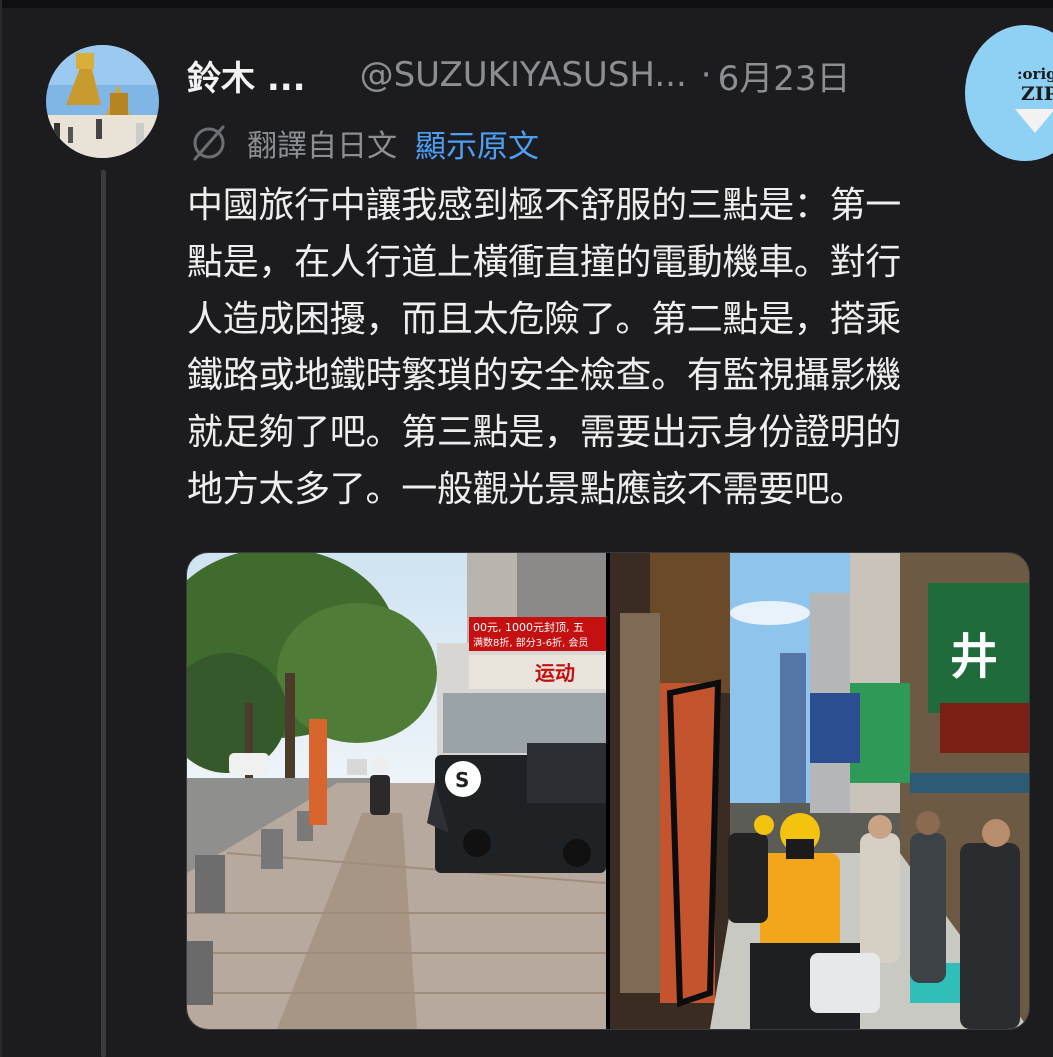 This screenshot has width=1053, height=1057. Describe the element at coordinates (1, 528) in the screenshot. I see `left-edge` at that location.